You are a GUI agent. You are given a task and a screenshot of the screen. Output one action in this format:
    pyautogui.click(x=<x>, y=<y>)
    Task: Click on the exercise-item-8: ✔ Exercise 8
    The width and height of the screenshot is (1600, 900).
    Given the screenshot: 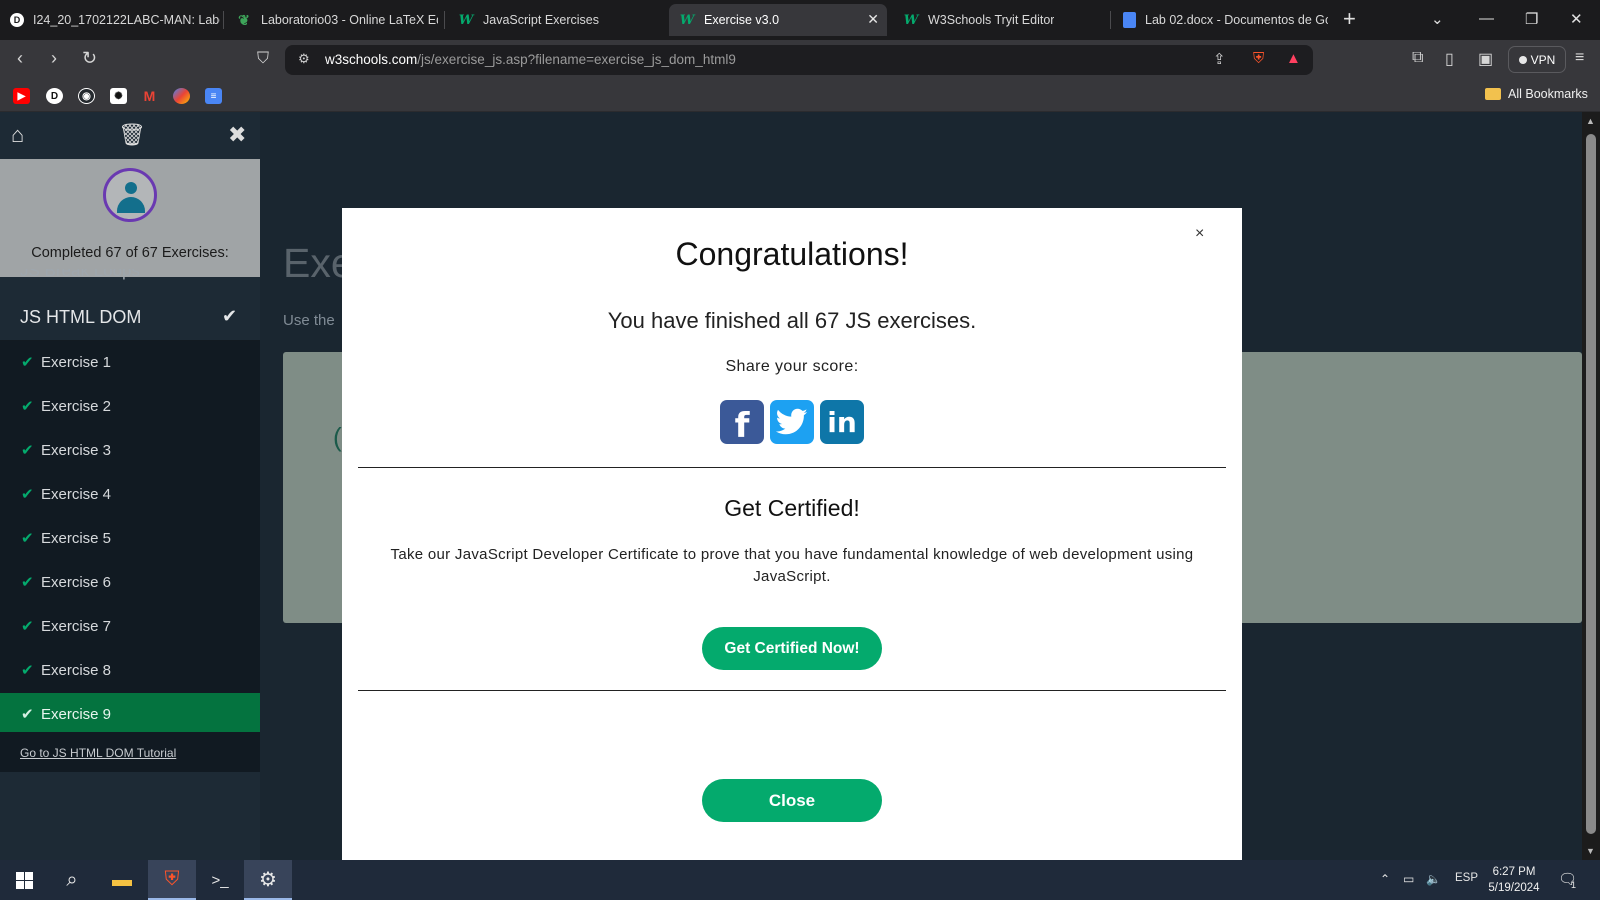 What is the action you would take?
    pyautogui.click(x=130, y=671)
    